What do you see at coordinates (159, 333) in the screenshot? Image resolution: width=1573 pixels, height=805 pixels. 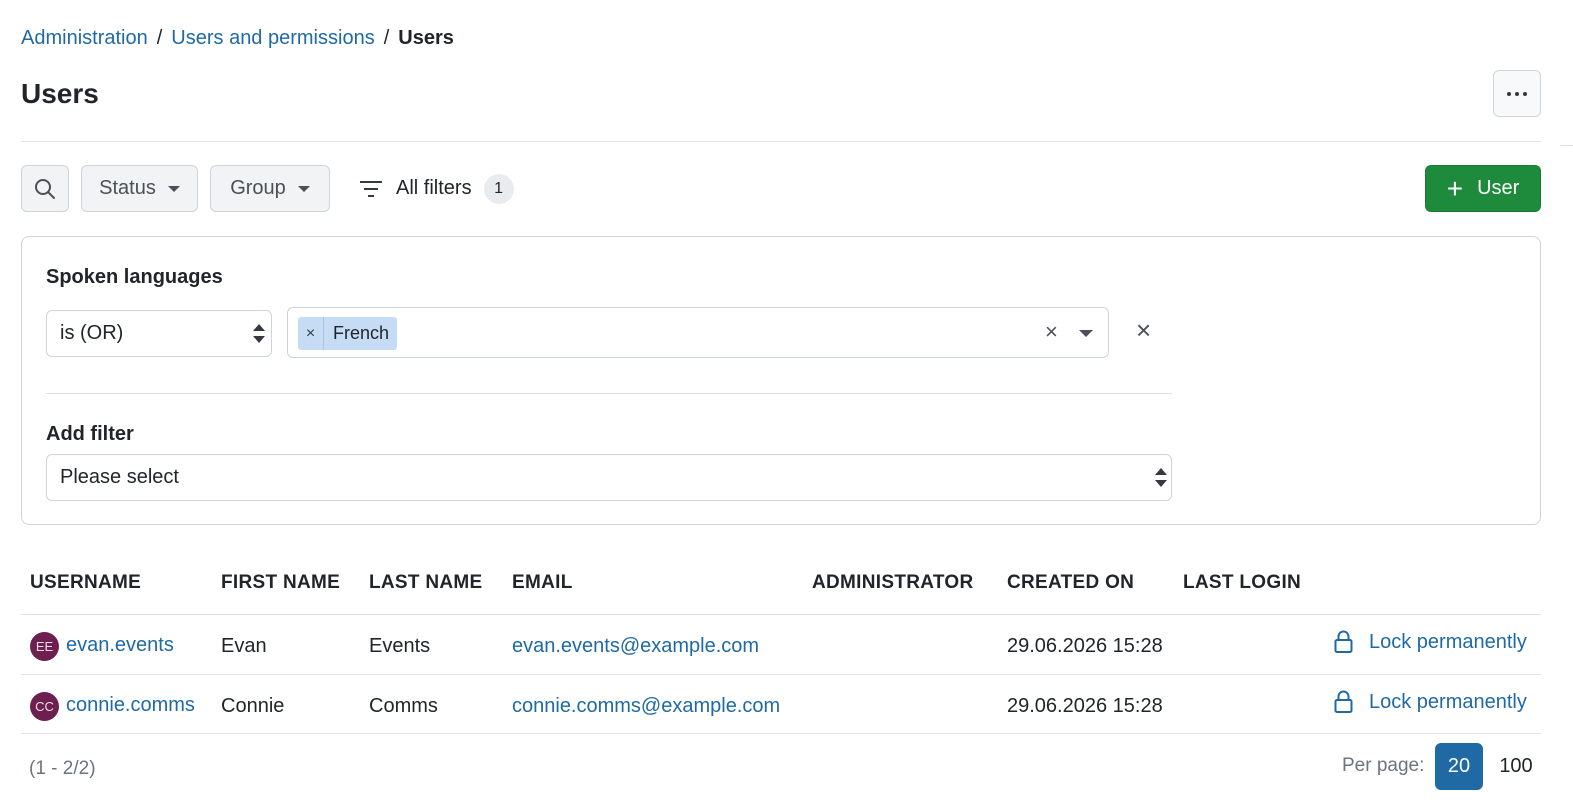 I see `spoken-languages-operator-select: is (OR)` at bounding box center [159, 333].